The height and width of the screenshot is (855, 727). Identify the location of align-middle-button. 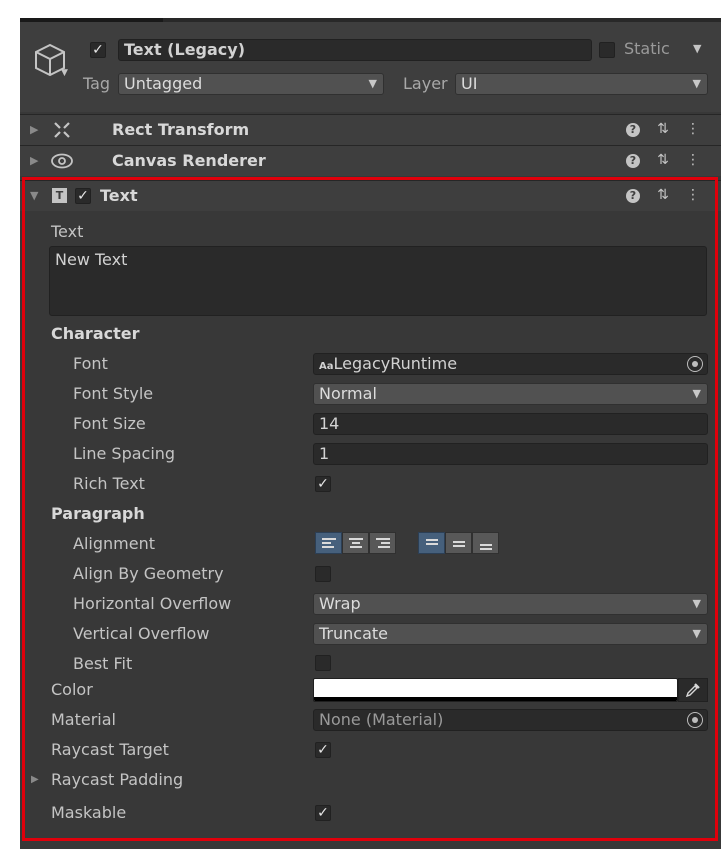
(458, 543).